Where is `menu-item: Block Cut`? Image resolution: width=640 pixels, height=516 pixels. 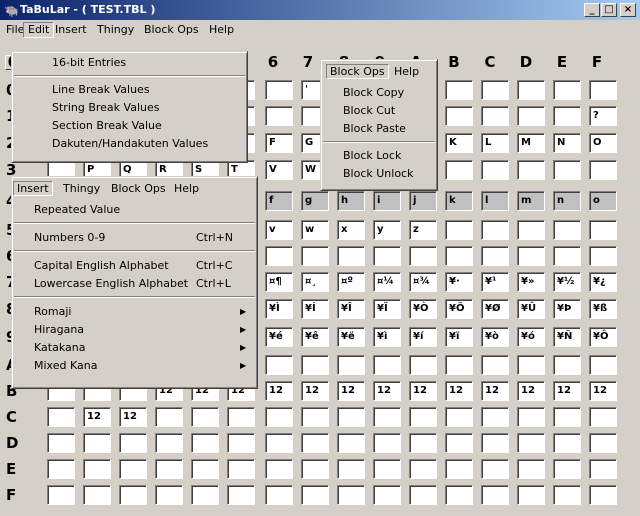 menu-item: Block Cut is located at coordinates (379, 110).